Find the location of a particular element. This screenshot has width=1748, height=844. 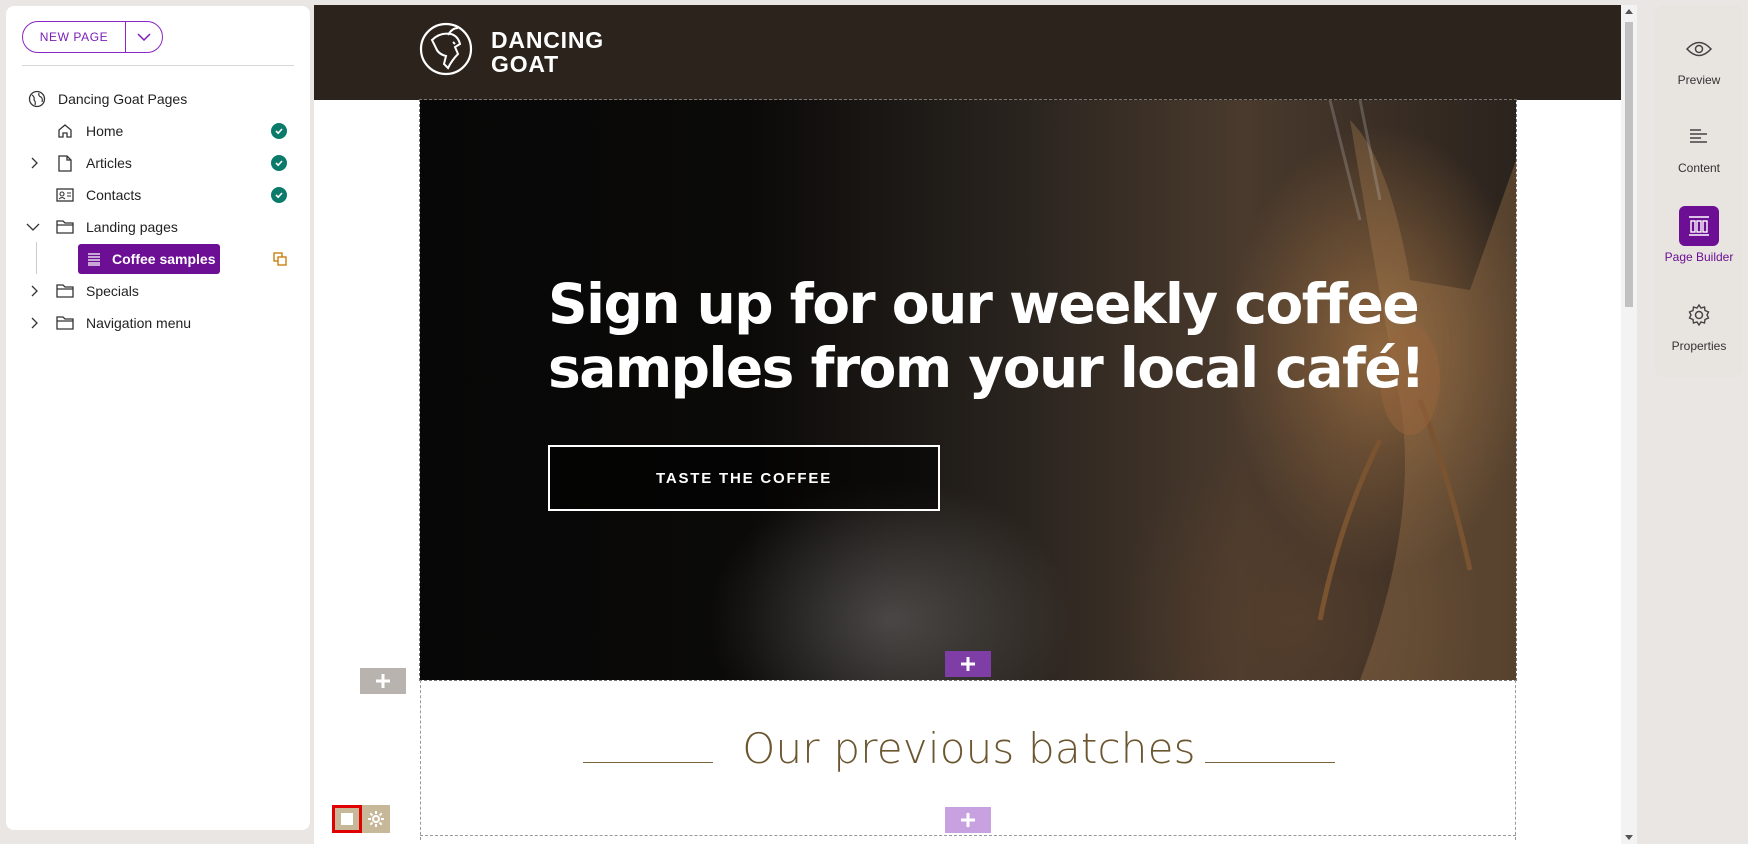

tree-item-selected: Coffee samples is located at coordinates (149, 259).